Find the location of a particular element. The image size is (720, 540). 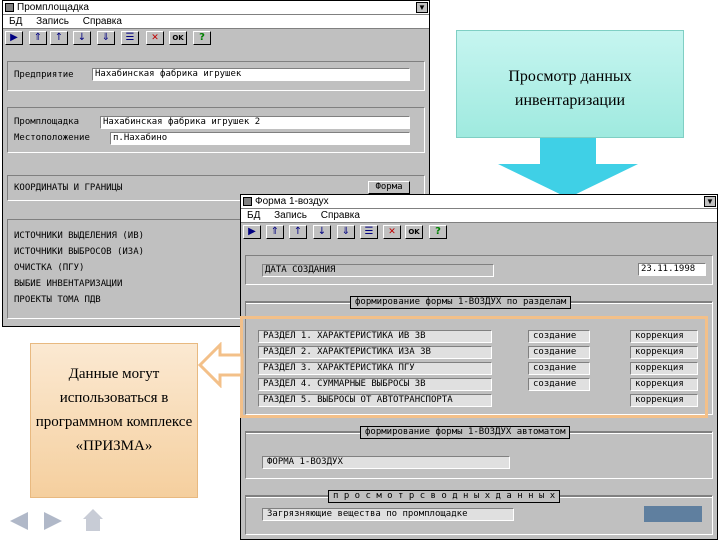

sections-highlight-frame is located at coordinates (474, 367).